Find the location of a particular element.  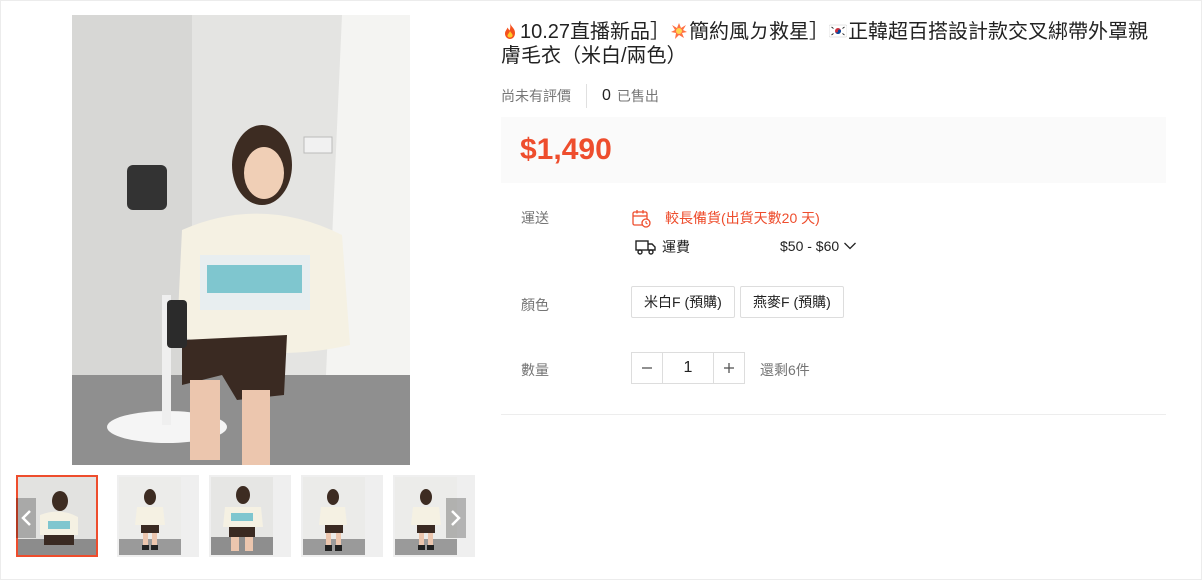

shipping-fee-dropdown: $50 - $60 is located at coordinates (818, 246).